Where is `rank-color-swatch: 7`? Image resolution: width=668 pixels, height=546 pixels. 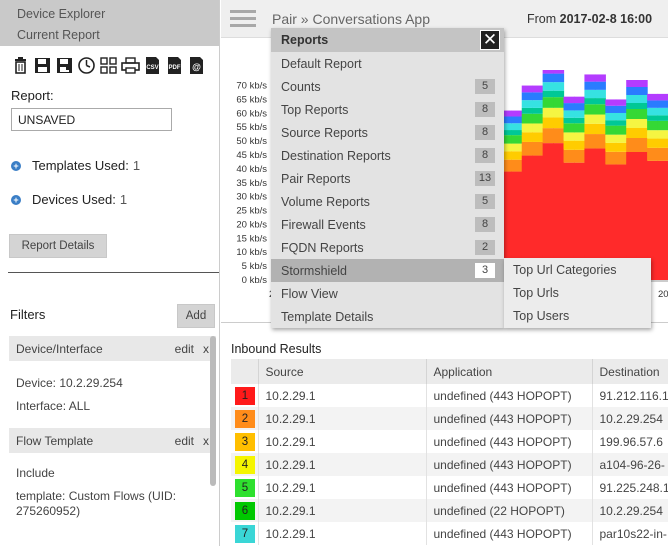 rank-color-swatch: 7 is located at coordinates (245, 533).